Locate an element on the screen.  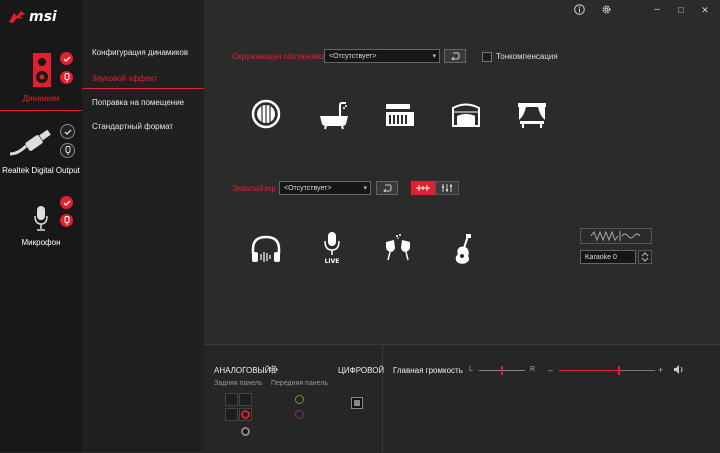
msi-logo: msi is located at coordinates (38, 17).